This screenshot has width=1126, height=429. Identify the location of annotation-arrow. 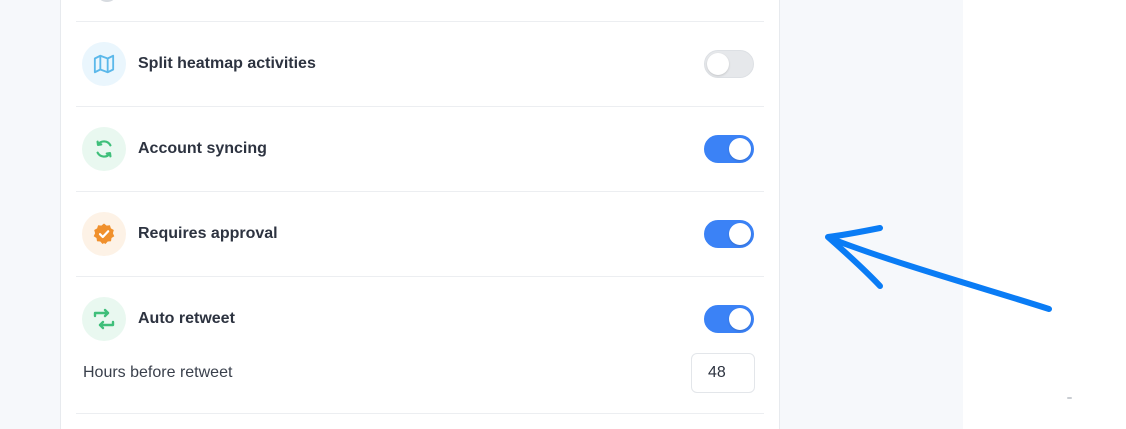
(938, 268).